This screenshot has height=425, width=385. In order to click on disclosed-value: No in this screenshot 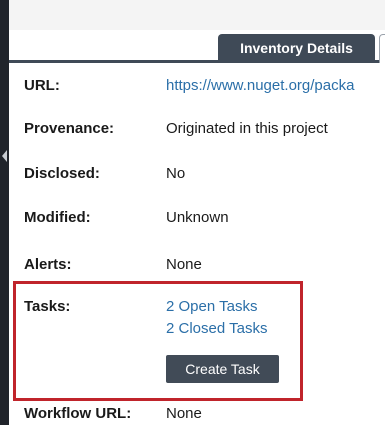, I will do `click(176, 173)`.